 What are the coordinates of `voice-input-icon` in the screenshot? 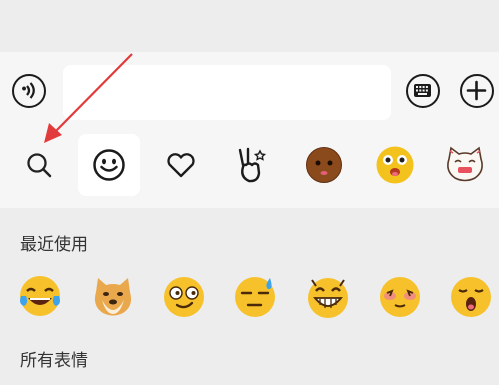 It's located at (28, 90).